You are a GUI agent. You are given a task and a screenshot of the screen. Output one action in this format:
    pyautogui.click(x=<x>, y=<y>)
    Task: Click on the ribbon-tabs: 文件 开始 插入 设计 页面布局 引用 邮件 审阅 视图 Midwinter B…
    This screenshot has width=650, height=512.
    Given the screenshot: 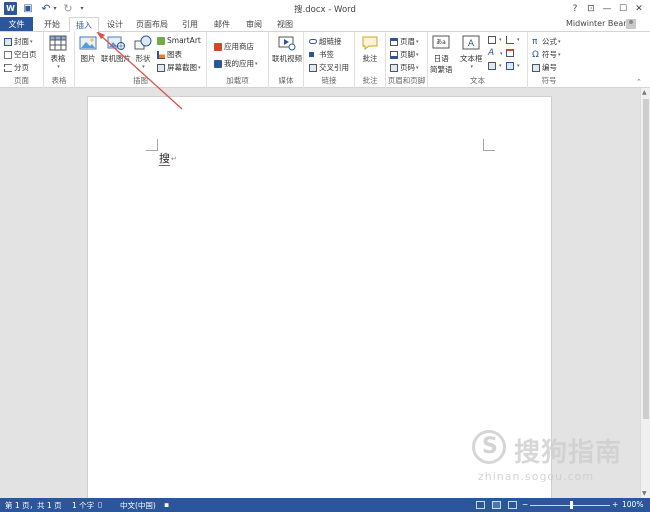 What is the action you would take?
    pyautogui.click(x=325, y=24)
    